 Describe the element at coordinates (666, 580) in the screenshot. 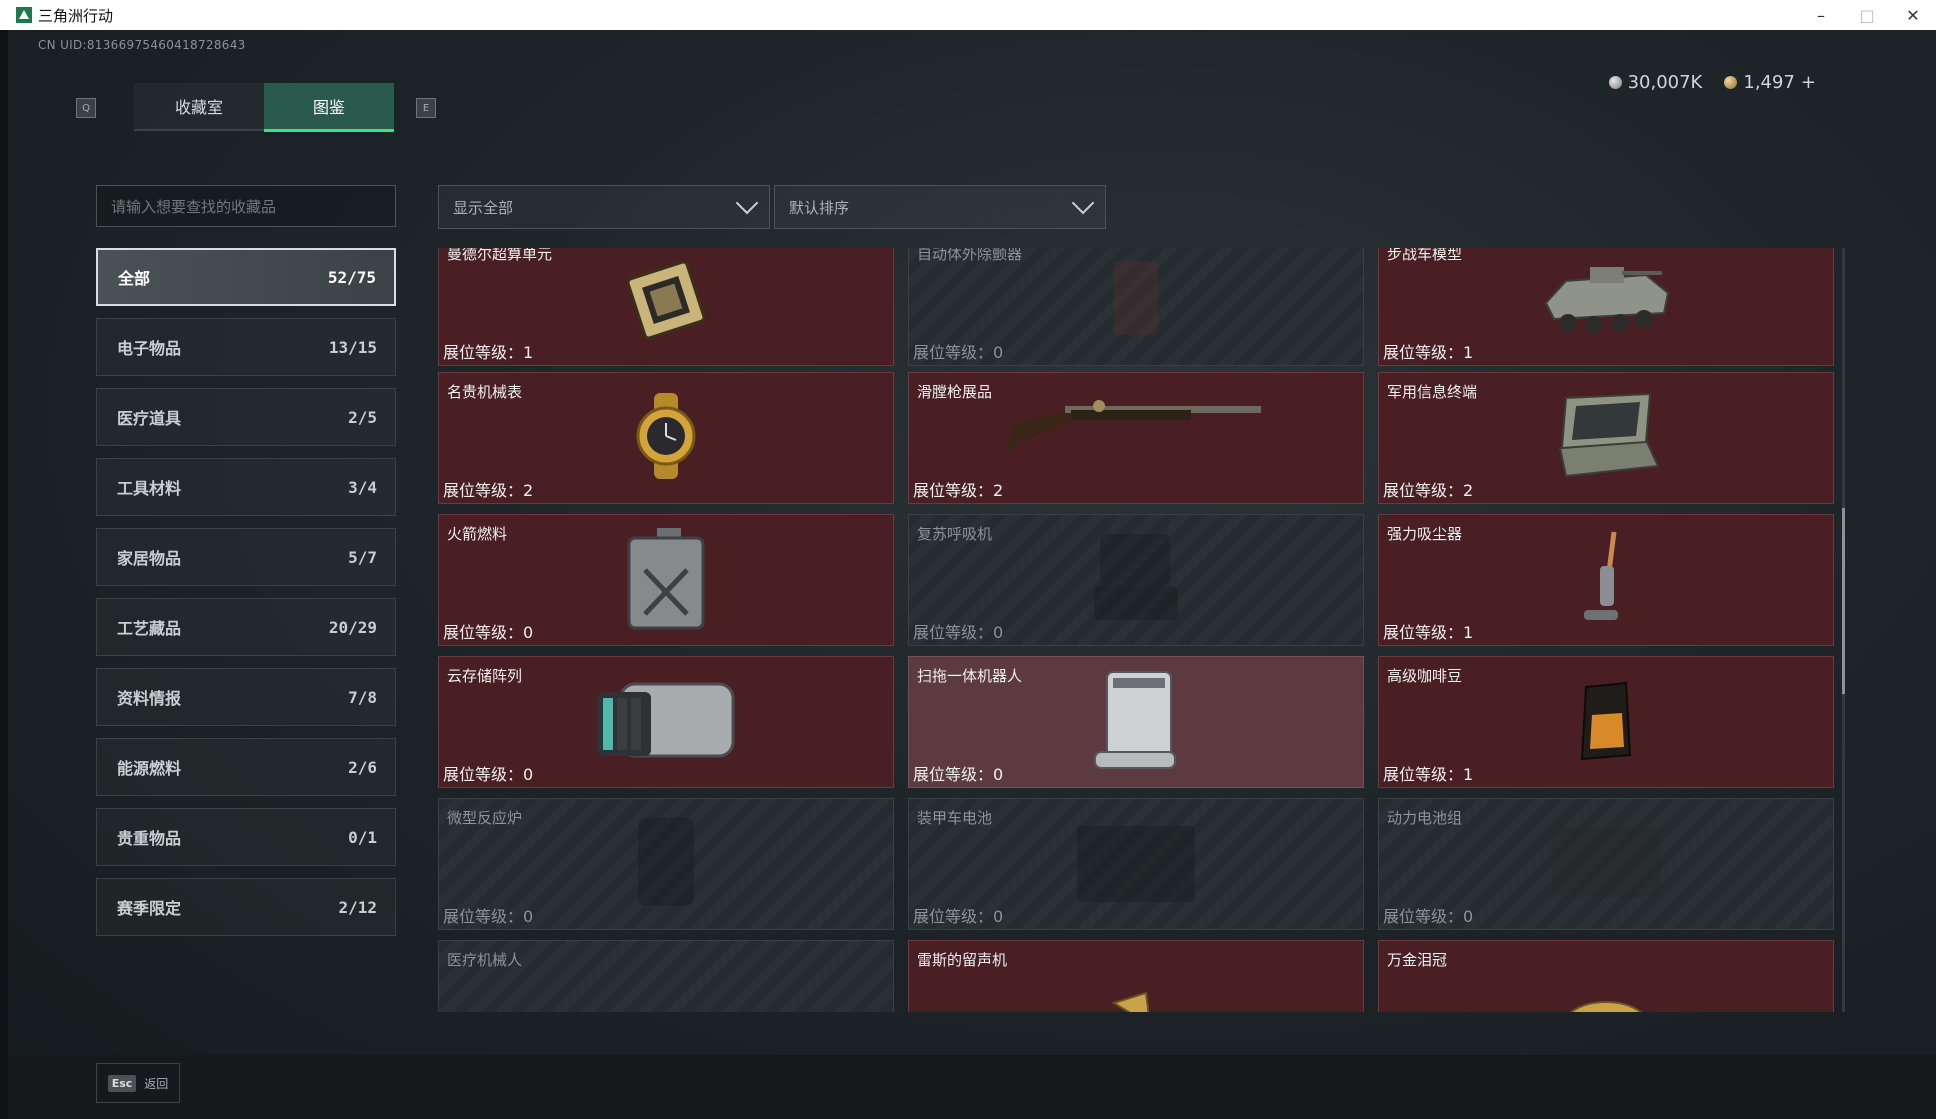

I see `collection-card: 火箭燃料 展位等级：0` at that location.